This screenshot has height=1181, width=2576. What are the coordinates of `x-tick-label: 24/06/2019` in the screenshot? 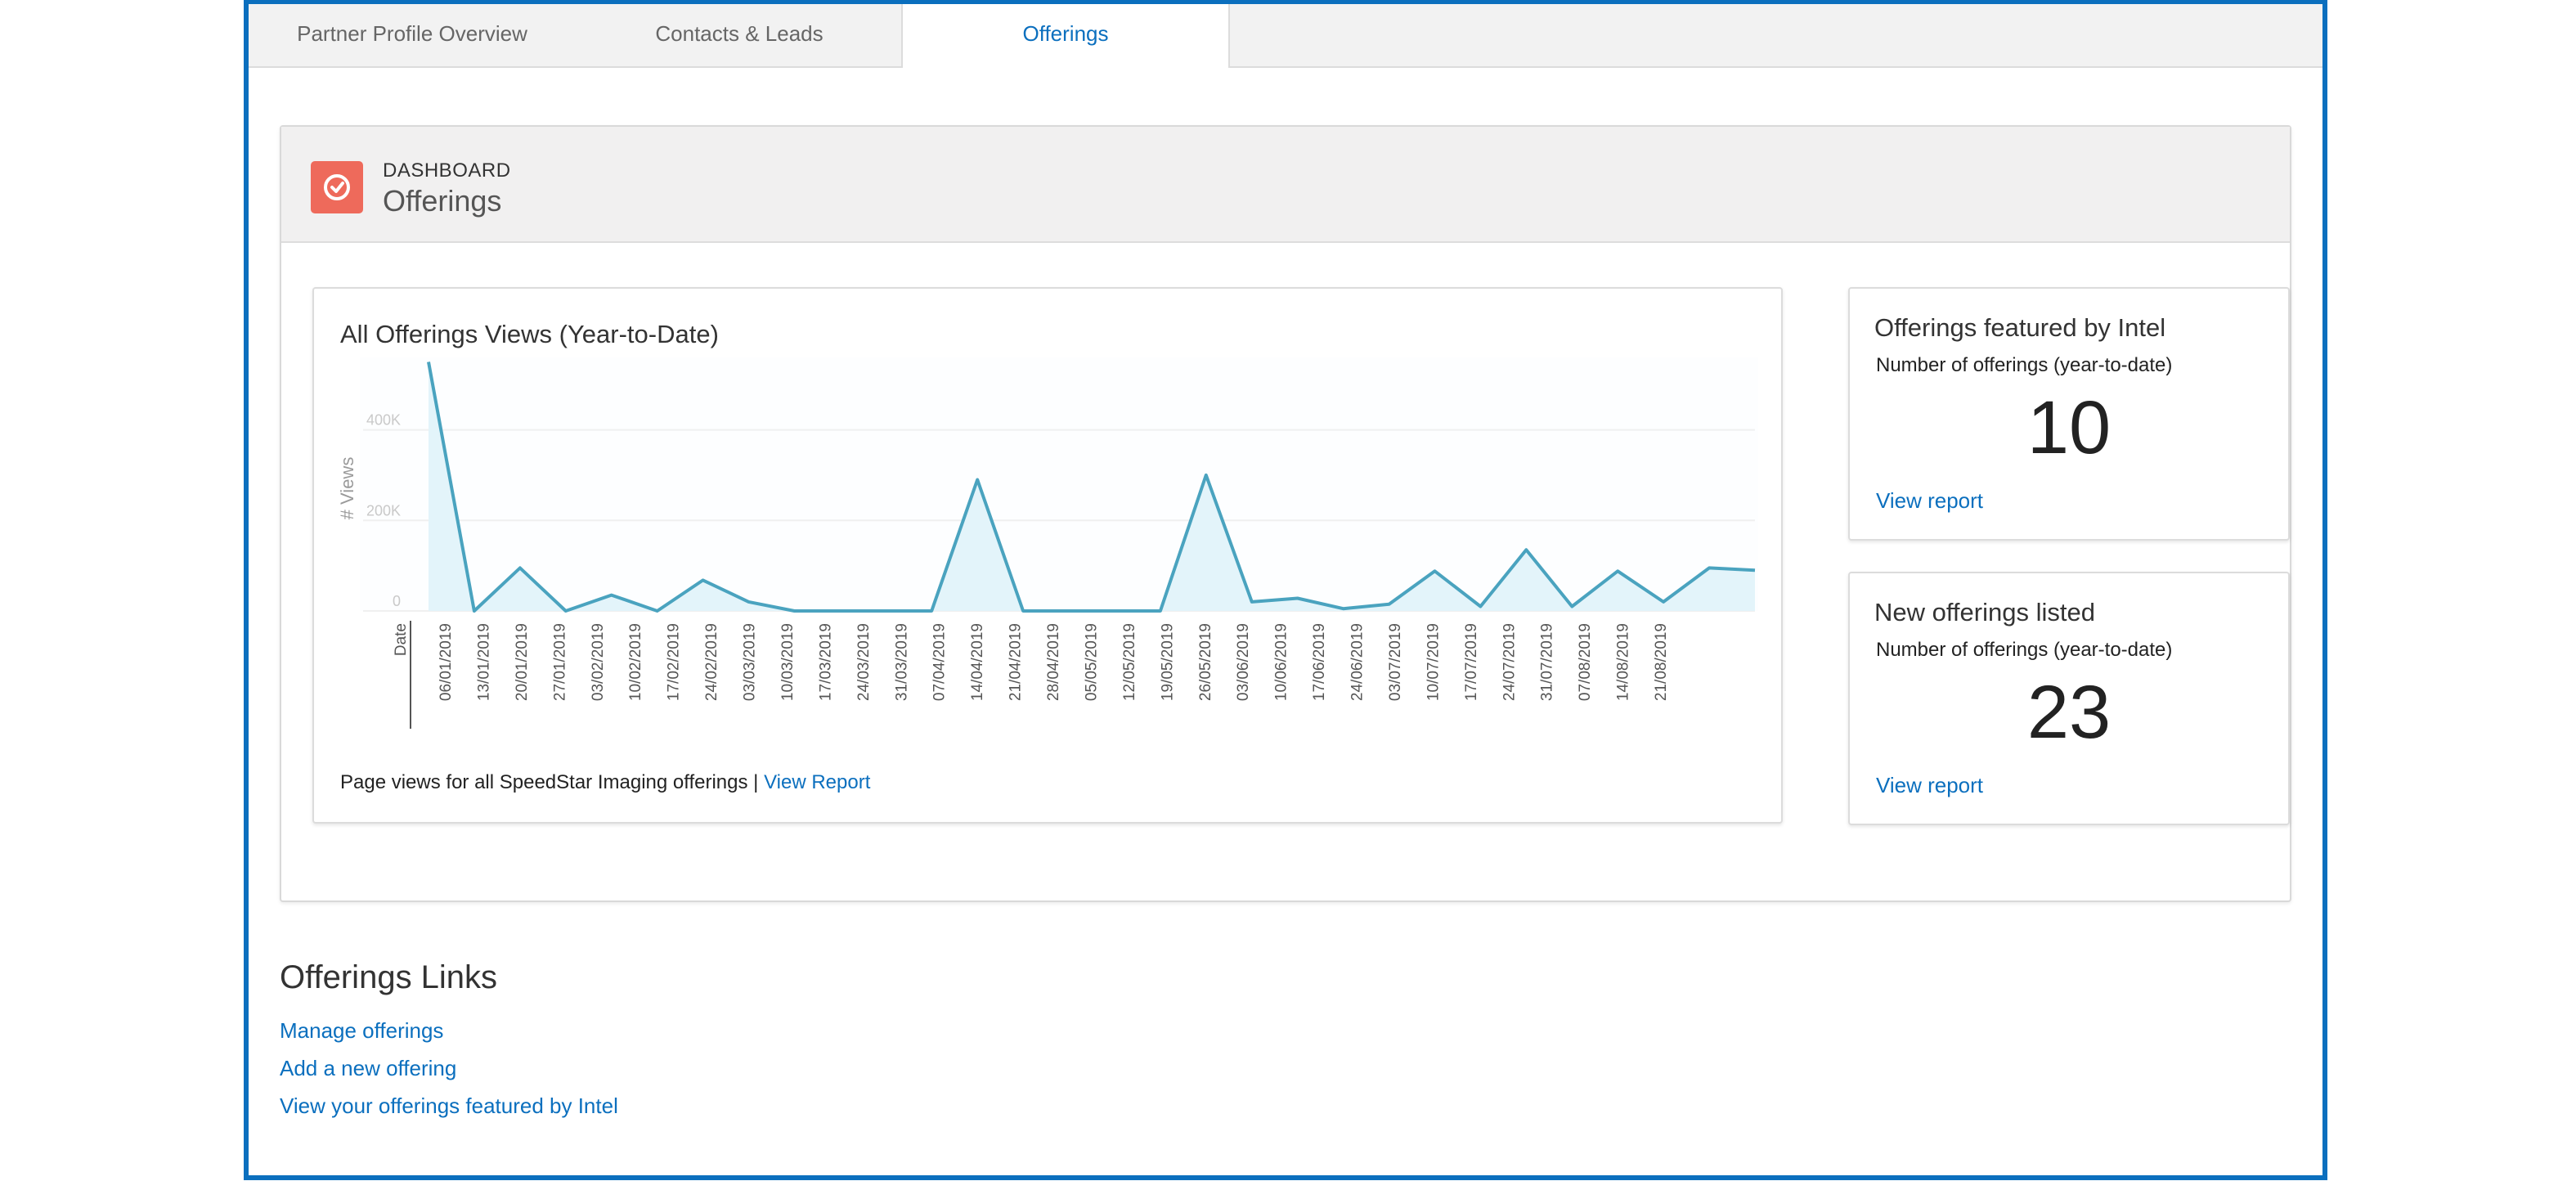 It's located at (1358, 662).